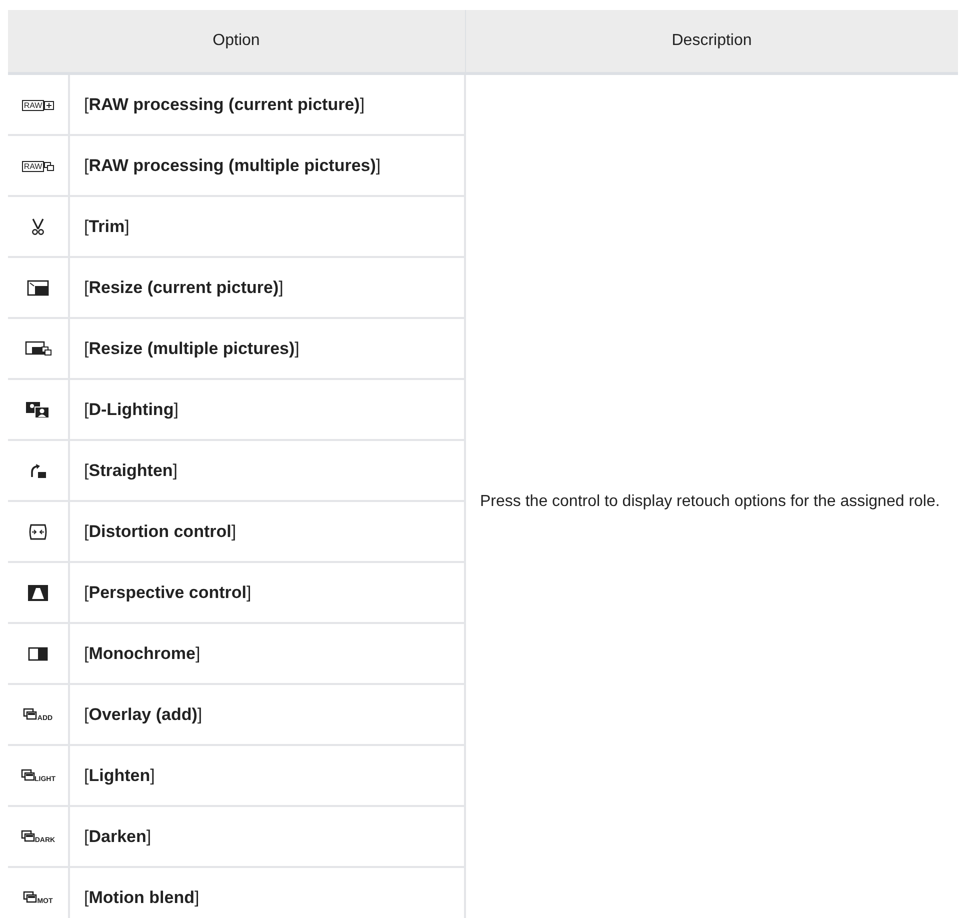 The width and height of the screenshot is (969, 918). What do you see at coordinates (38, 654) in the screenshot?
I see `half-square-icon` at bounding box center [38, 654].